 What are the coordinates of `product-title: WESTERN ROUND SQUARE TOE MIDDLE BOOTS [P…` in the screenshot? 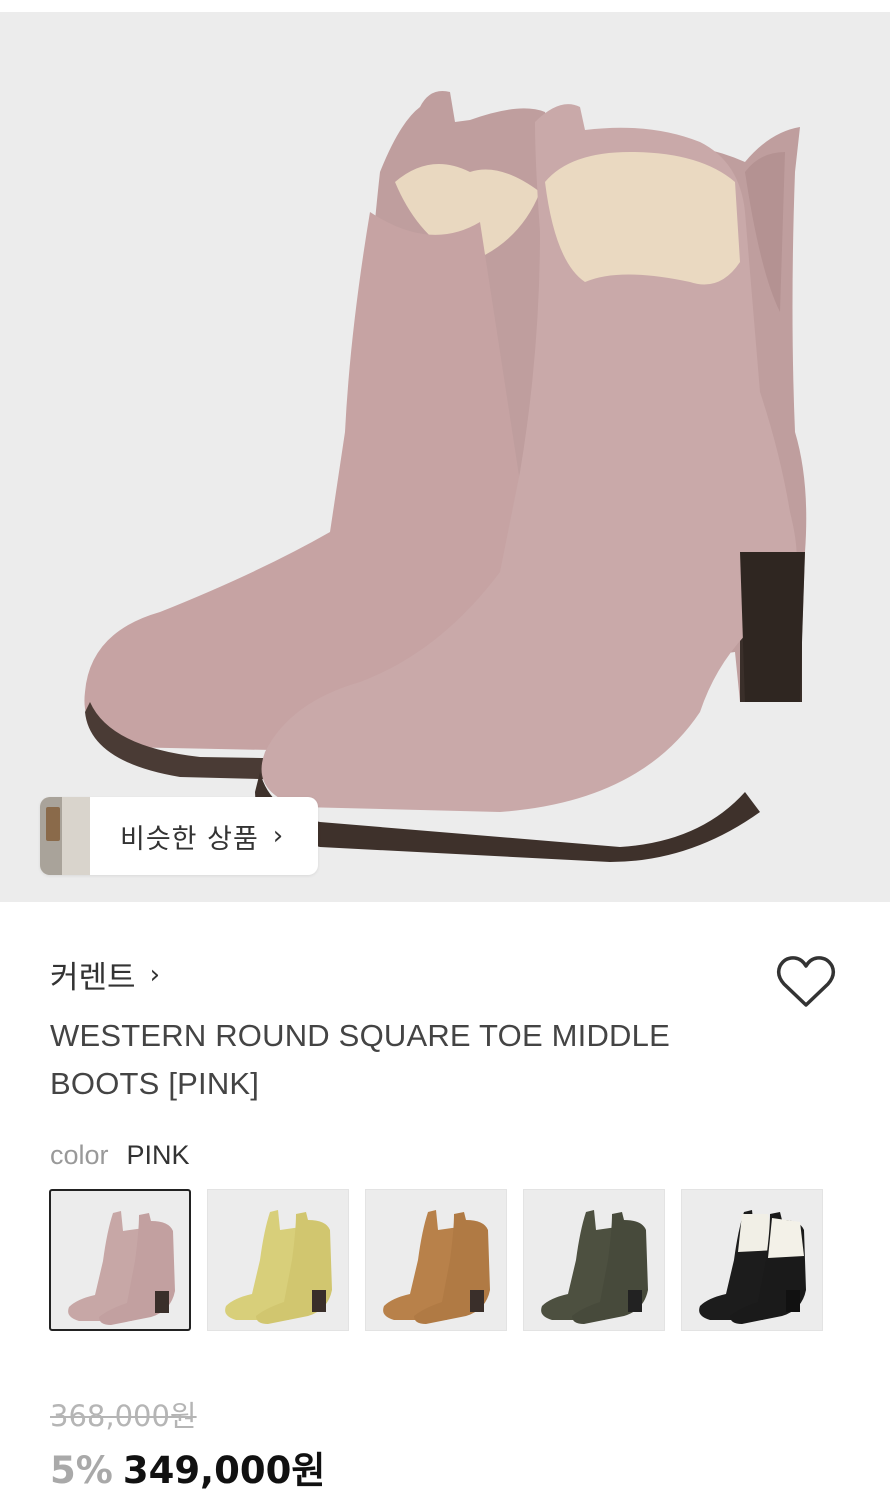 It's located at (360, 1059).